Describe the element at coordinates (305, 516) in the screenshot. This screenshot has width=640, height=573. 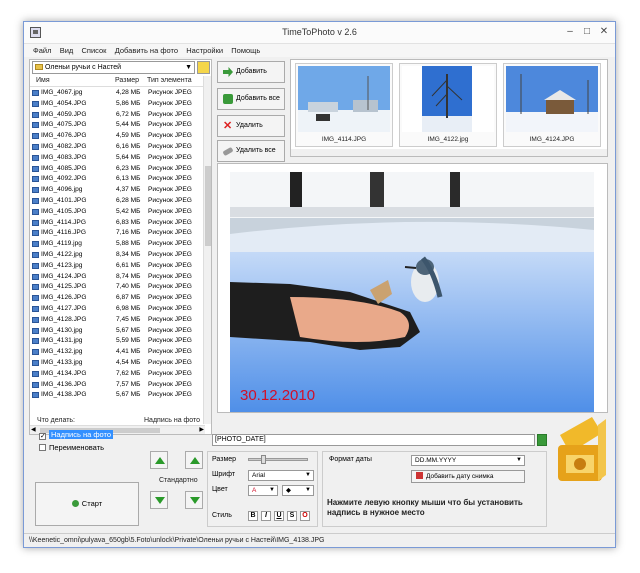
I see `outline-button: O` at that location.